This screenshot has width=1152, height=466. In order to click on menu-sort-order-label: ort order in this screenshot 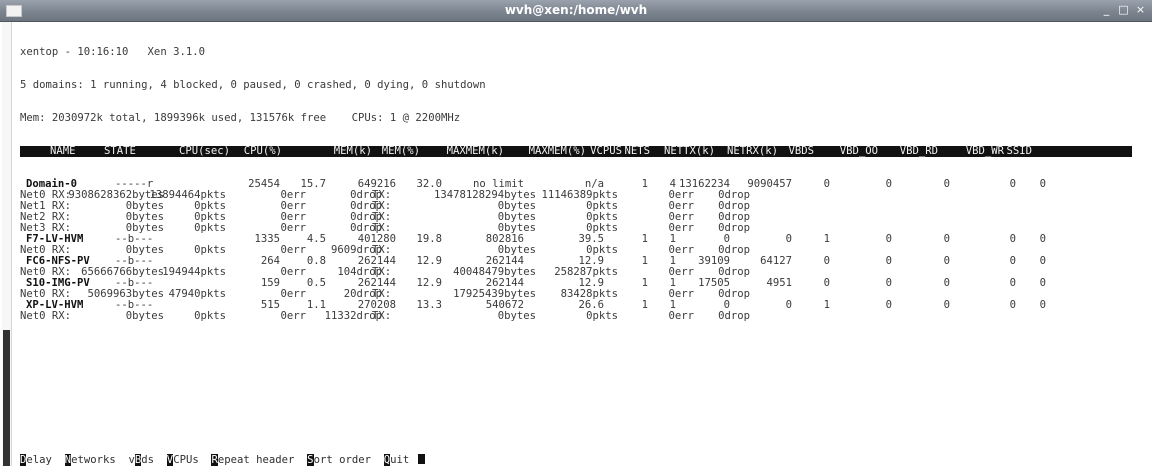, I will do `click(342, 460)`.